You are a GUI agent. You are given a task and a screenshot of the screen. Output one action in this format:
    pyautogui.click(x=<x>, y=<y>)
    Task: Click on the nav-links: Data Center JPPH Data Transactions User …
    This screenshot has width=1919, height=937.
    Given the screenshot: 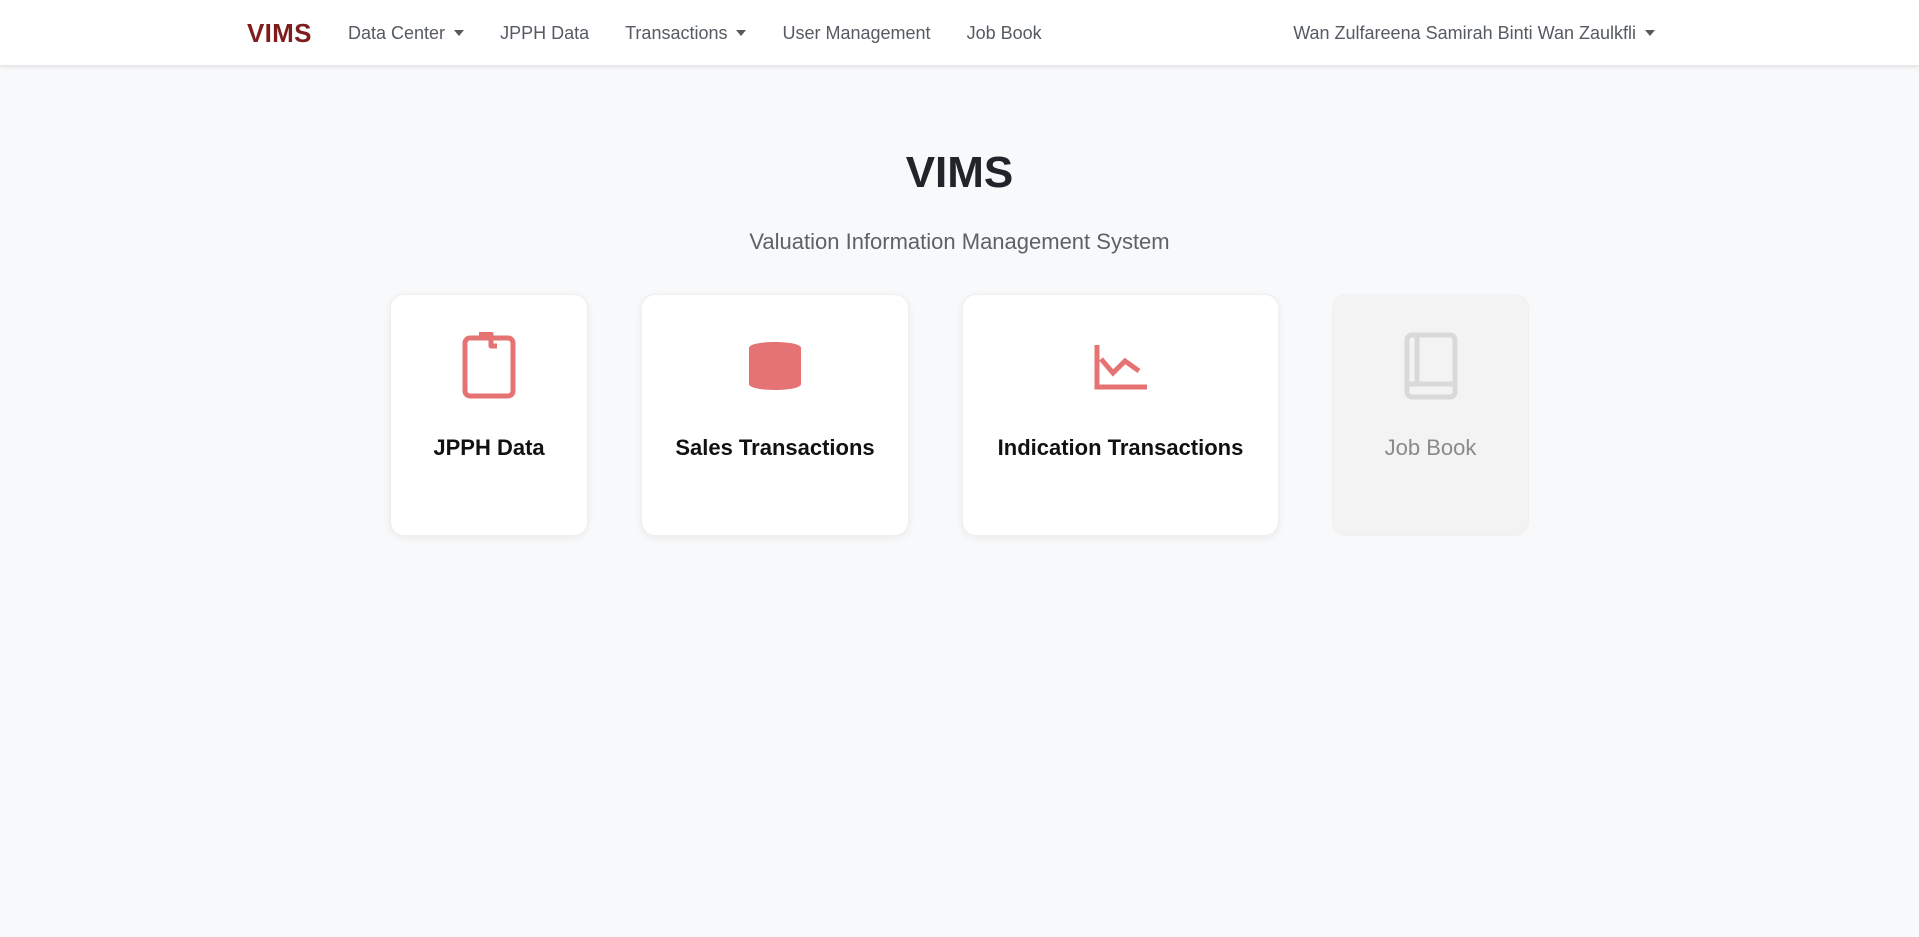 What is the action you would take?
    pyautogui.click(x=713, y=33)
    